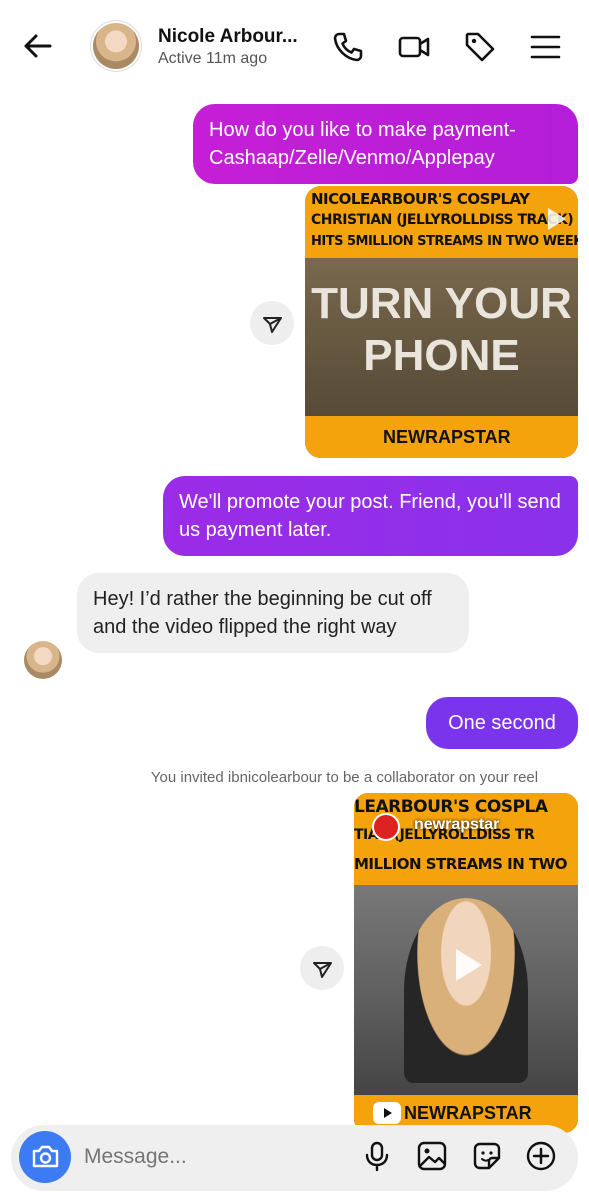 Image resolution: width=589 pixels, height=1200 pixels. What do you see at coordinates (442, 220) in the screenshot?
I see `reel-title-line2: CHRISTIAN (JELLYROLLDISS TRACK)` at bounding box center [442, 220].